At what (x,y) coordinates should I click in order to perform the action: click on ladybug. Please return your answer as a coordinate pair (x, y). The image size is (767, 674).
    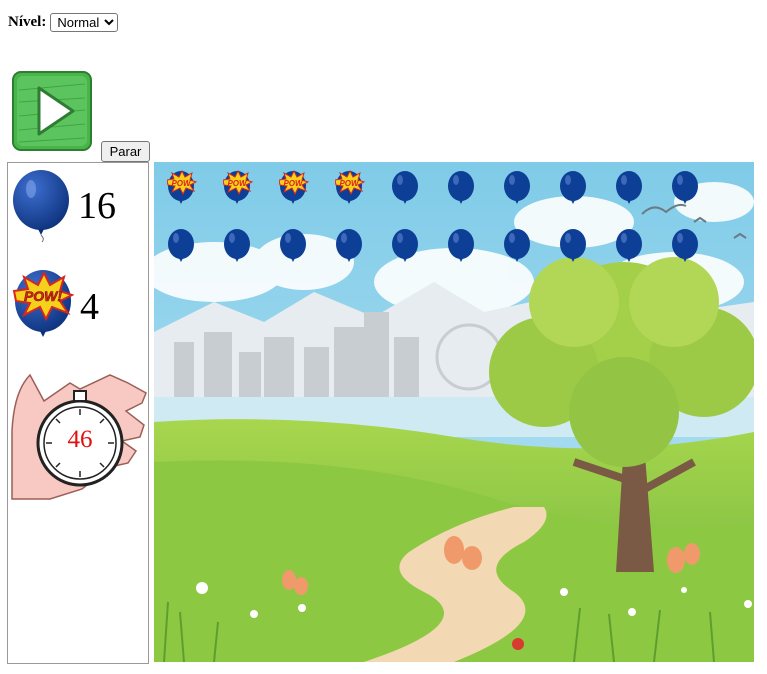
    Looking at the image, I should click on (518, 644).